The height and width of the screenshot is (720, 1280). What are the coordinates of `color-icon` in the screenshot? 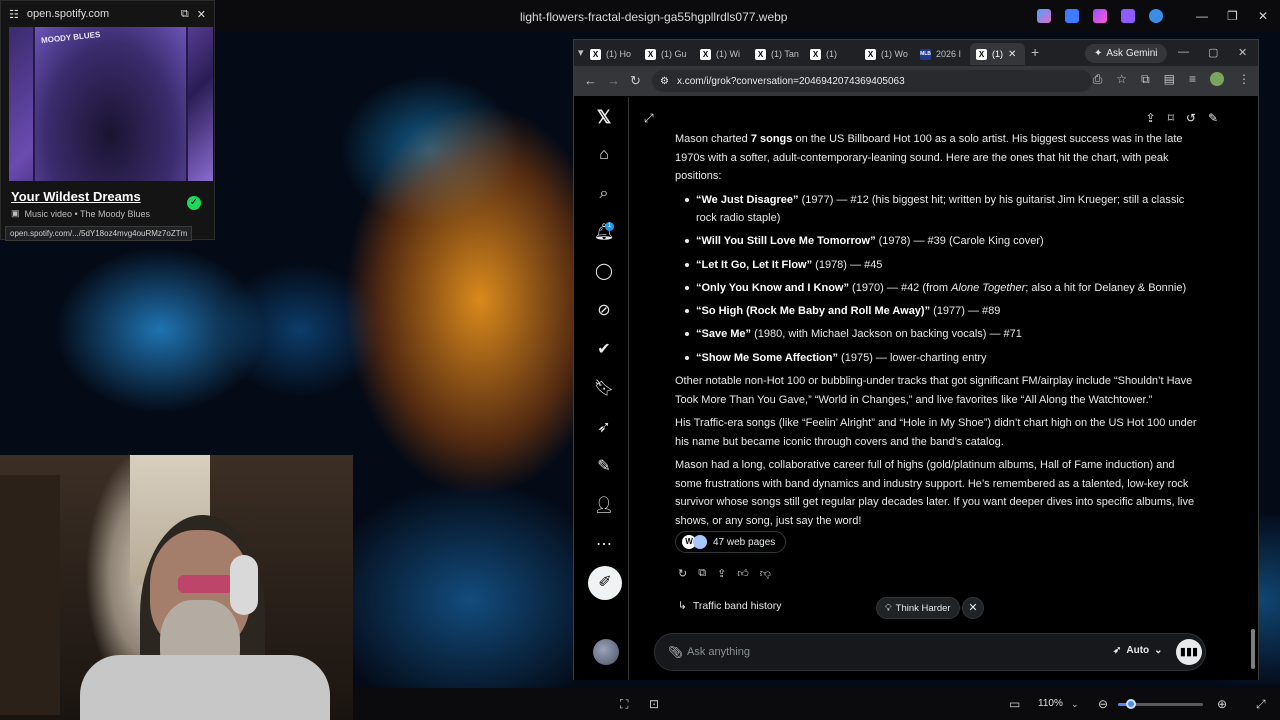 It's located at (1100, 16).